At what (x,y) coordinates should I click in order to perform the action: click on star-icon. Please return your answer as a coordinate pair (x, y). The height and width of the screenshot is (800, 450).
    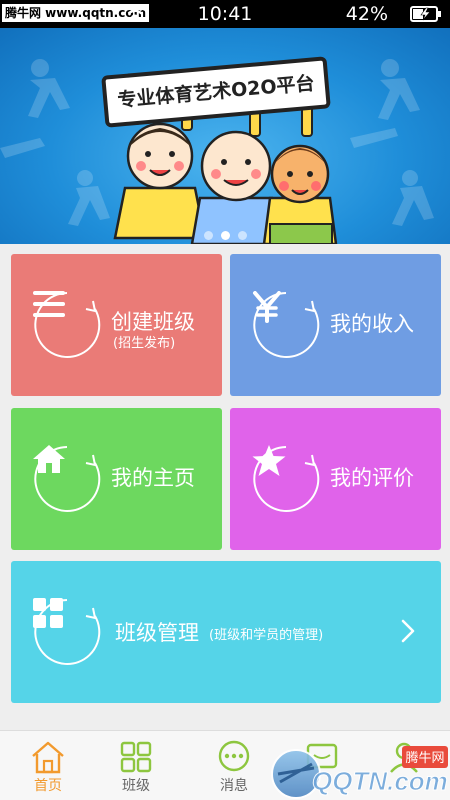
    Looking at the image, I should click on (286, 479).